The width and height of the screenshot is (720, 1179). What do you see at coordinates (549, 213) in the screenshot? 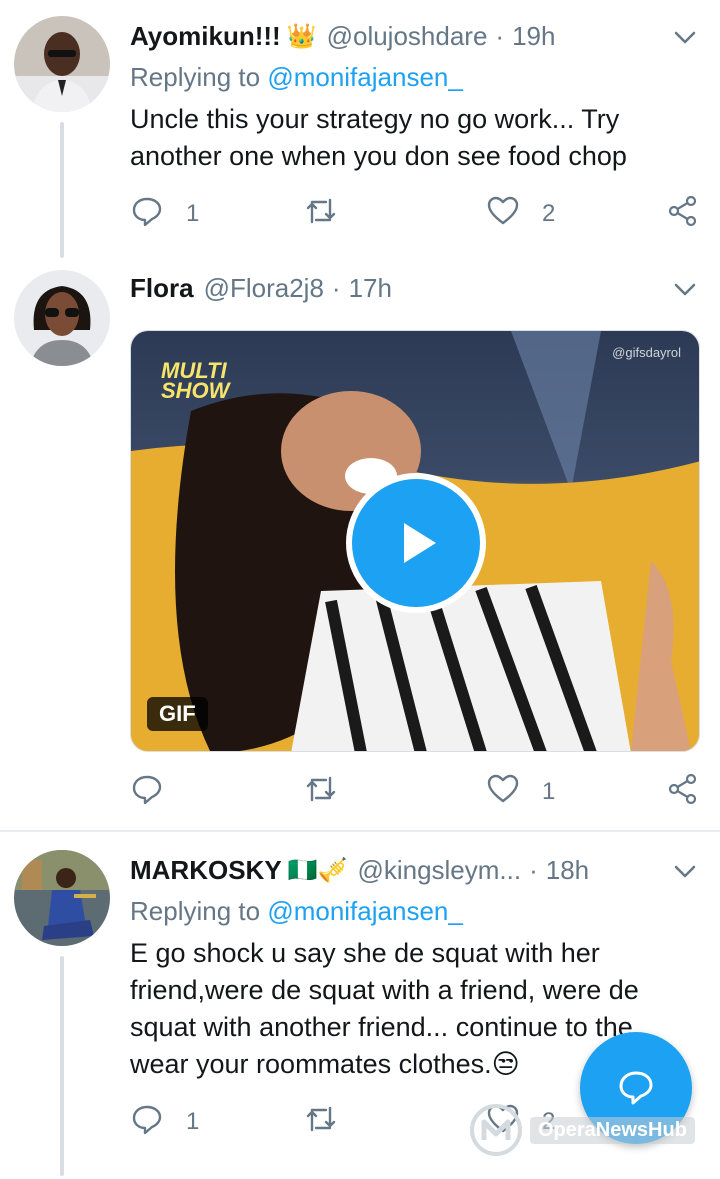
I see `like-count: 2` at bounding box center [549, 213].